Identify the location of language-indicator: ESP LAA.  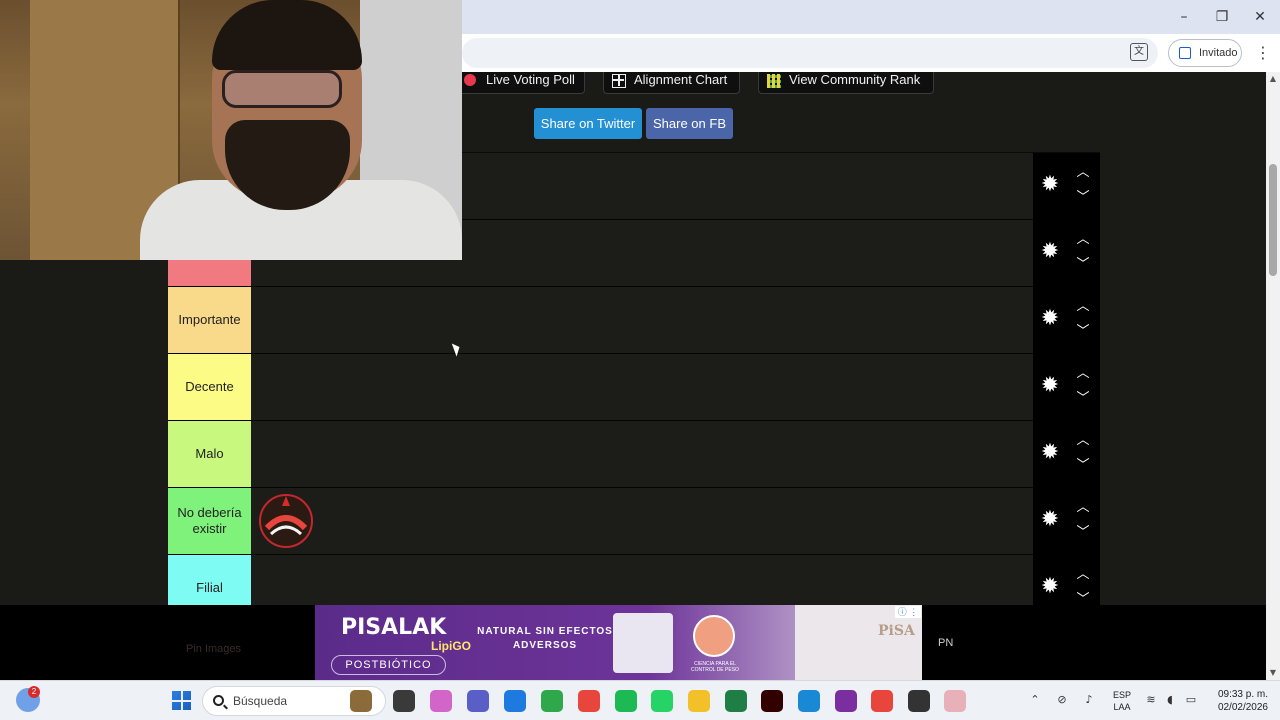
(1122, 701).